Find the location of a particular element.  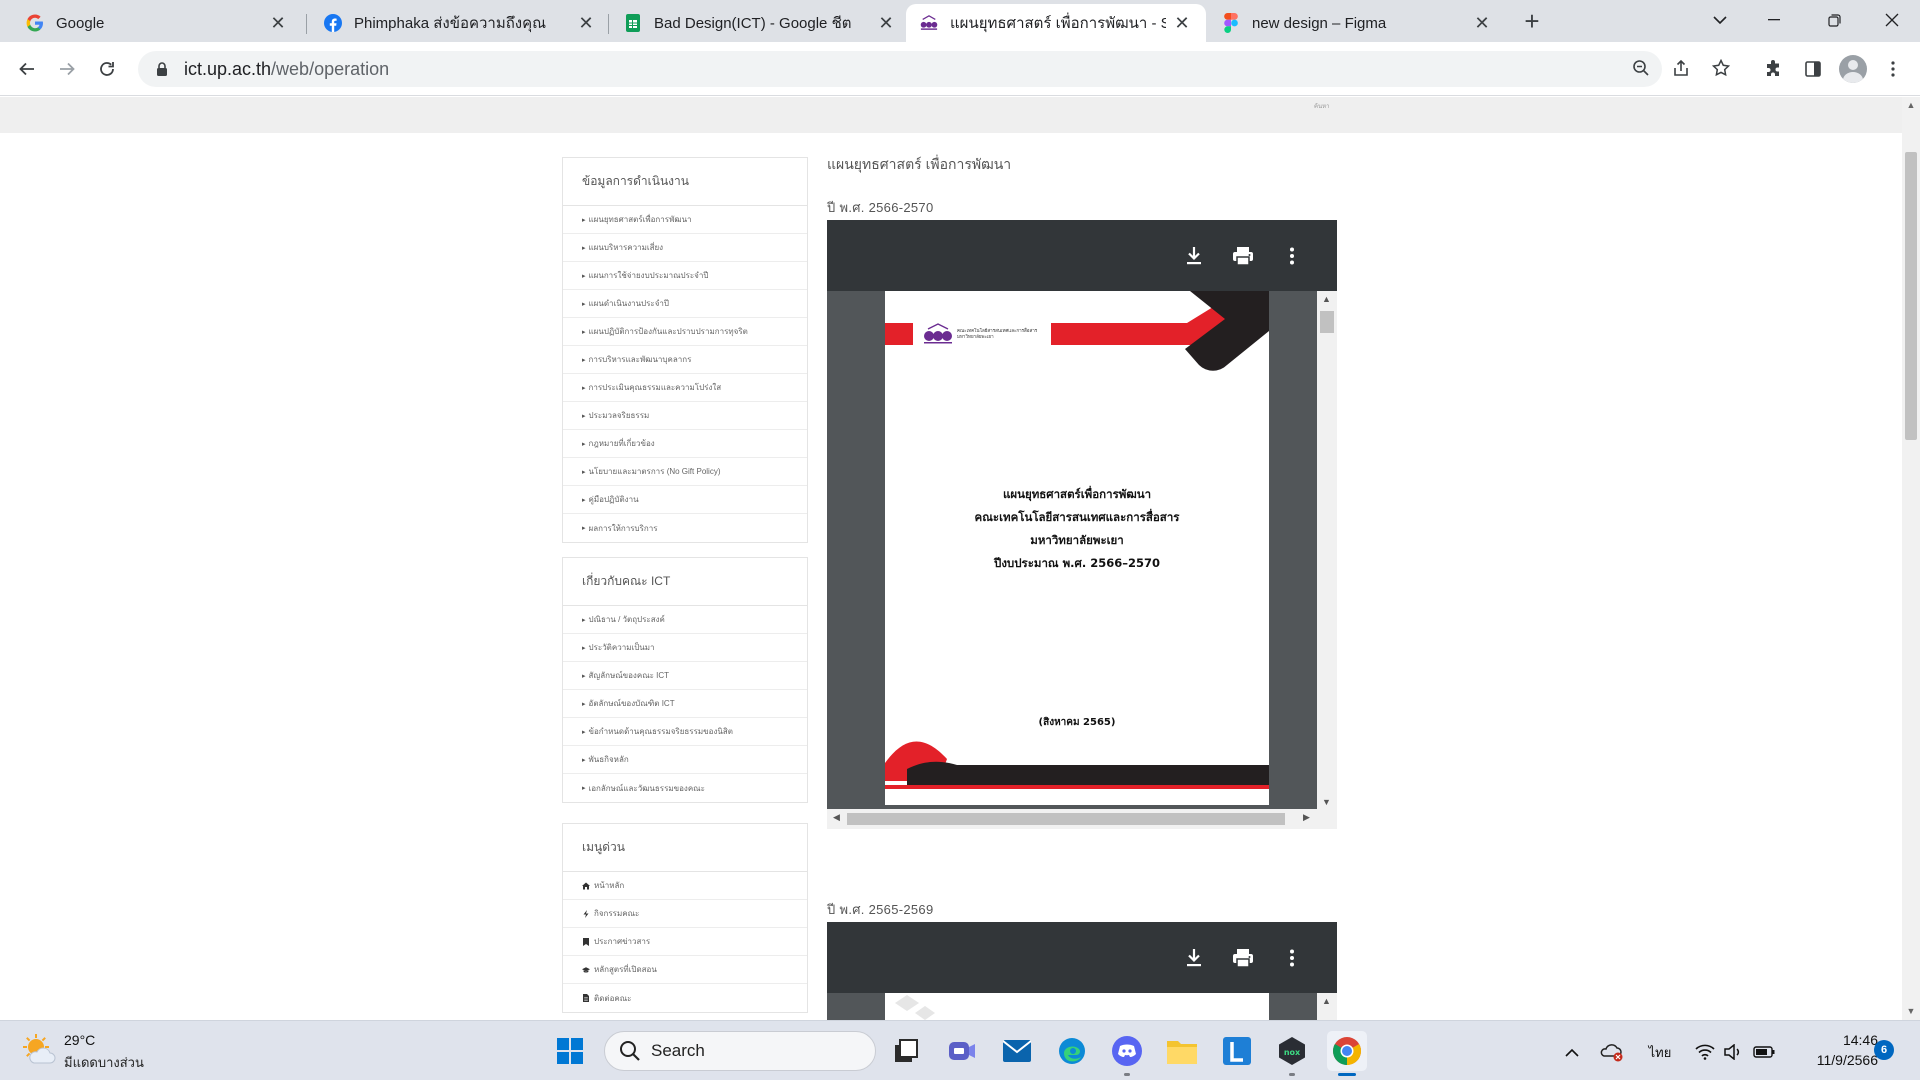

quick-item-news: ประกาศข่าวสาร is located at coordinates (685, 942).